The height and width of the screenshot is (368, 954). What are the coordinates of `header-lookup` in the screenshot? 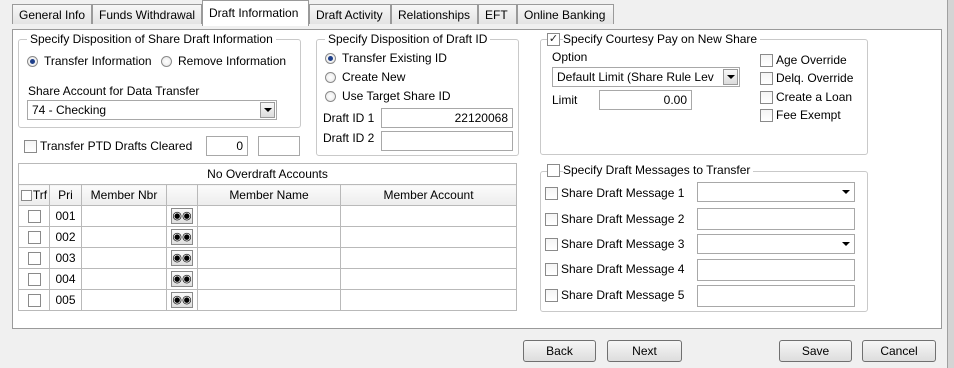 It's located at (182, 195).